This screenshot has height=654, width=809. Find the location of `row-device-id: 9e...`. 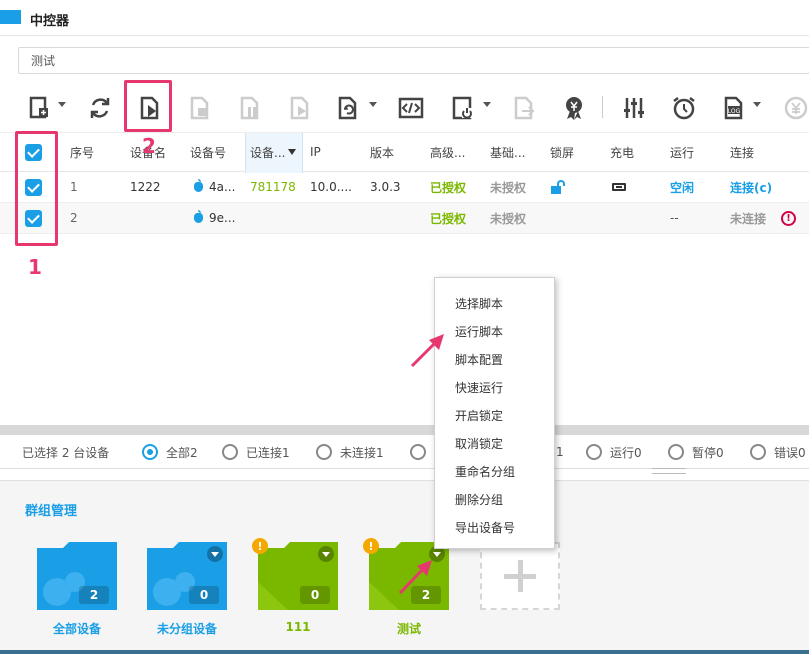

row-device-id: 9e... is located at coordinates (214, 218).